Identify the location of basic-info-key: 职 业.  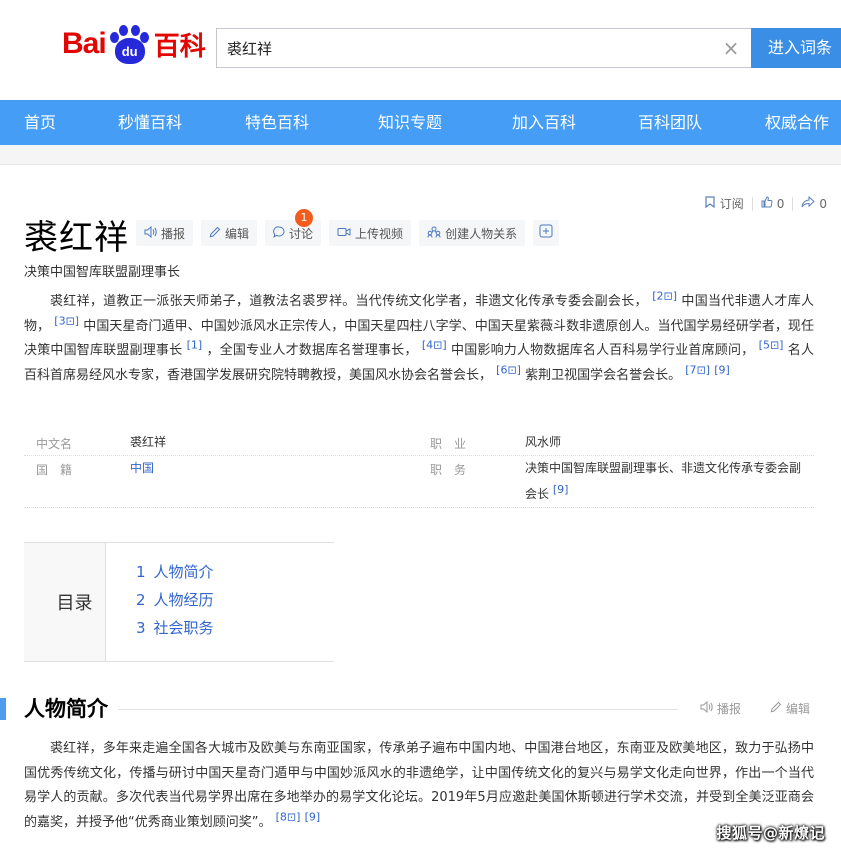
(448, 444).